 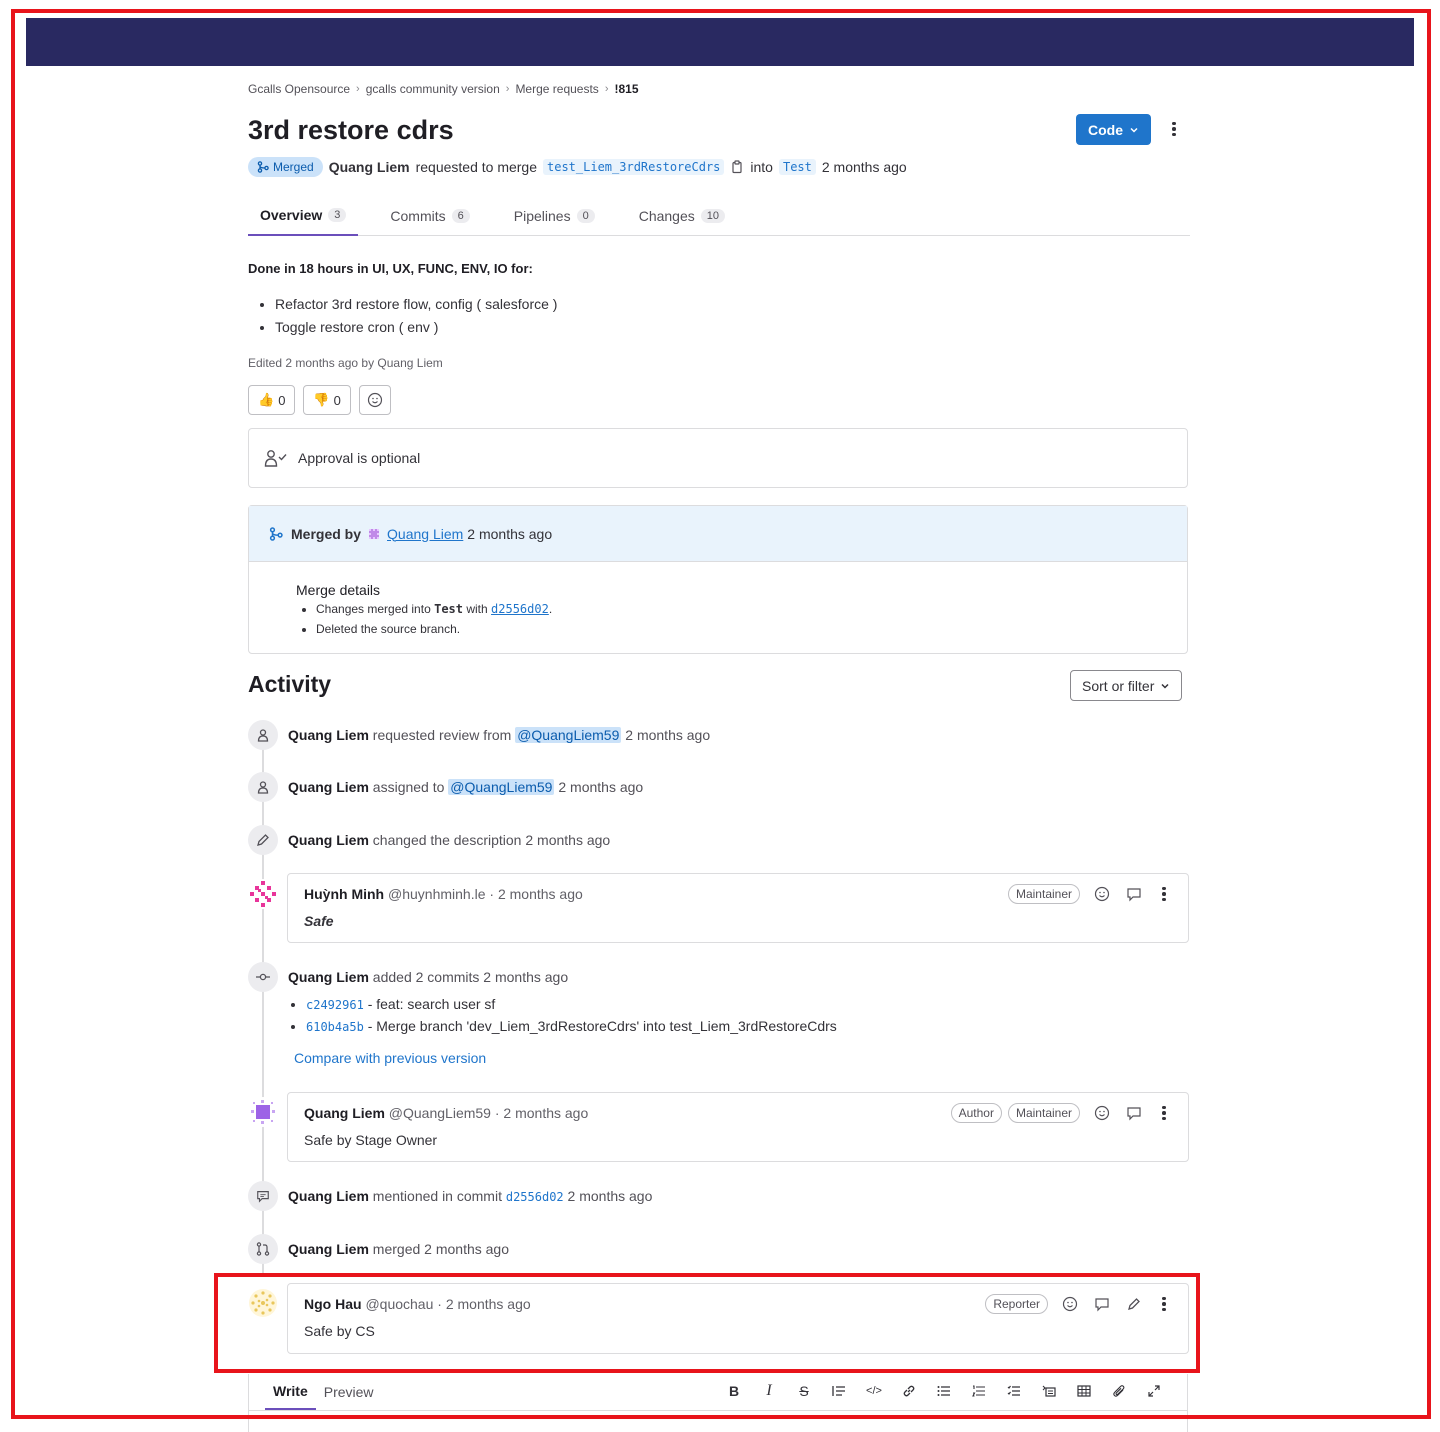 I want to click on commit-sha-link: d2556d02, so click(x=535, y=1197).